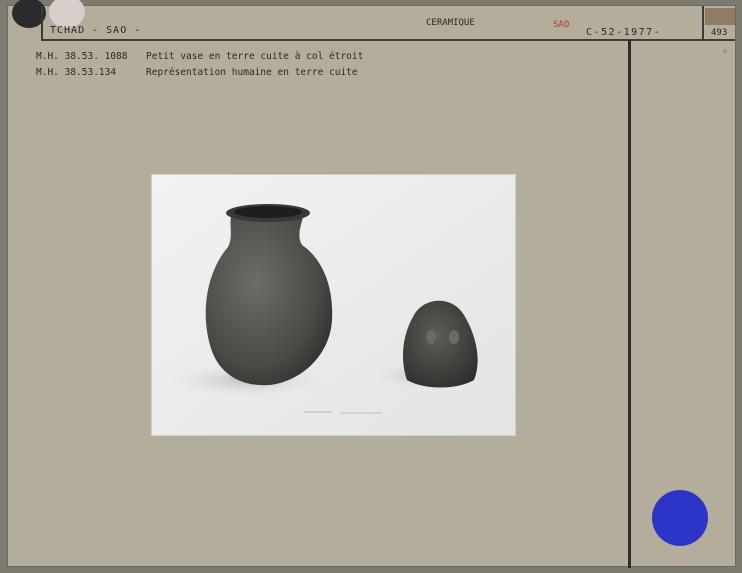  Describe the element at coordinates (450, 23) in the screenshot. I see `header-category: CERAMIQUE` at that location.